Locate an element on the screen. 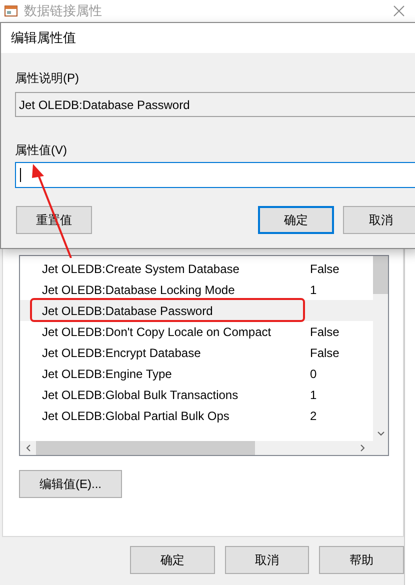 The image size is (415, 585). property-value: 0 is located at coordinates (313, 374).